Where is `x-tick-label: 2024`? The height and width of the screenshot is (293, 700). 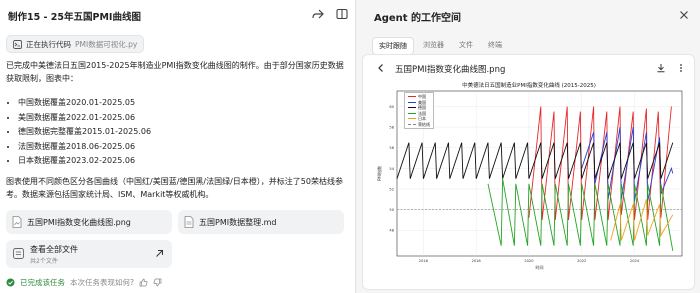
x-tick-label: 2024 is located at coordinates (635, 261).